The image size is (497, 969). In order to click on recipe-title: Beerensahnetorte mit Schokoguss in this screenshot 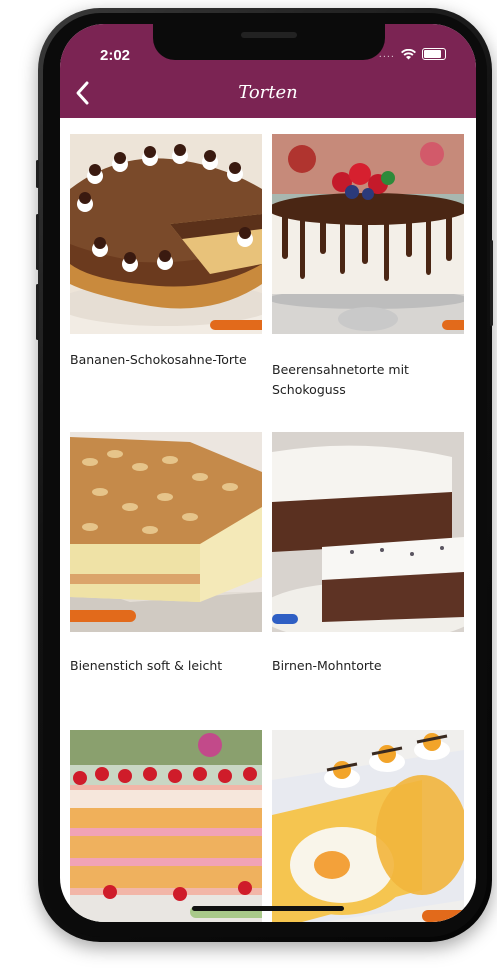, I will do `click(340, 379)`.